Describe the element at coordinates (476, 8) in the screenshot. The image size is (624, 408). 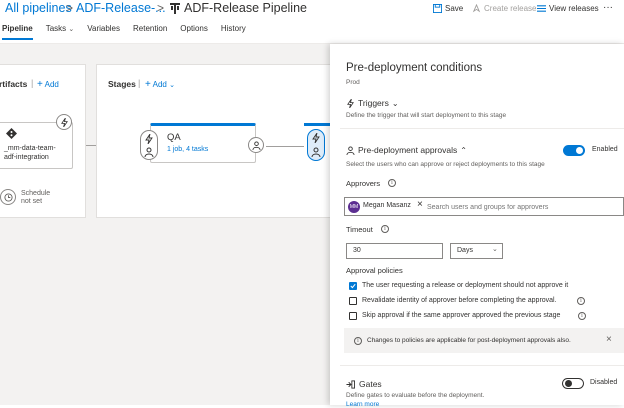
I see `rocket-icon` at that location.